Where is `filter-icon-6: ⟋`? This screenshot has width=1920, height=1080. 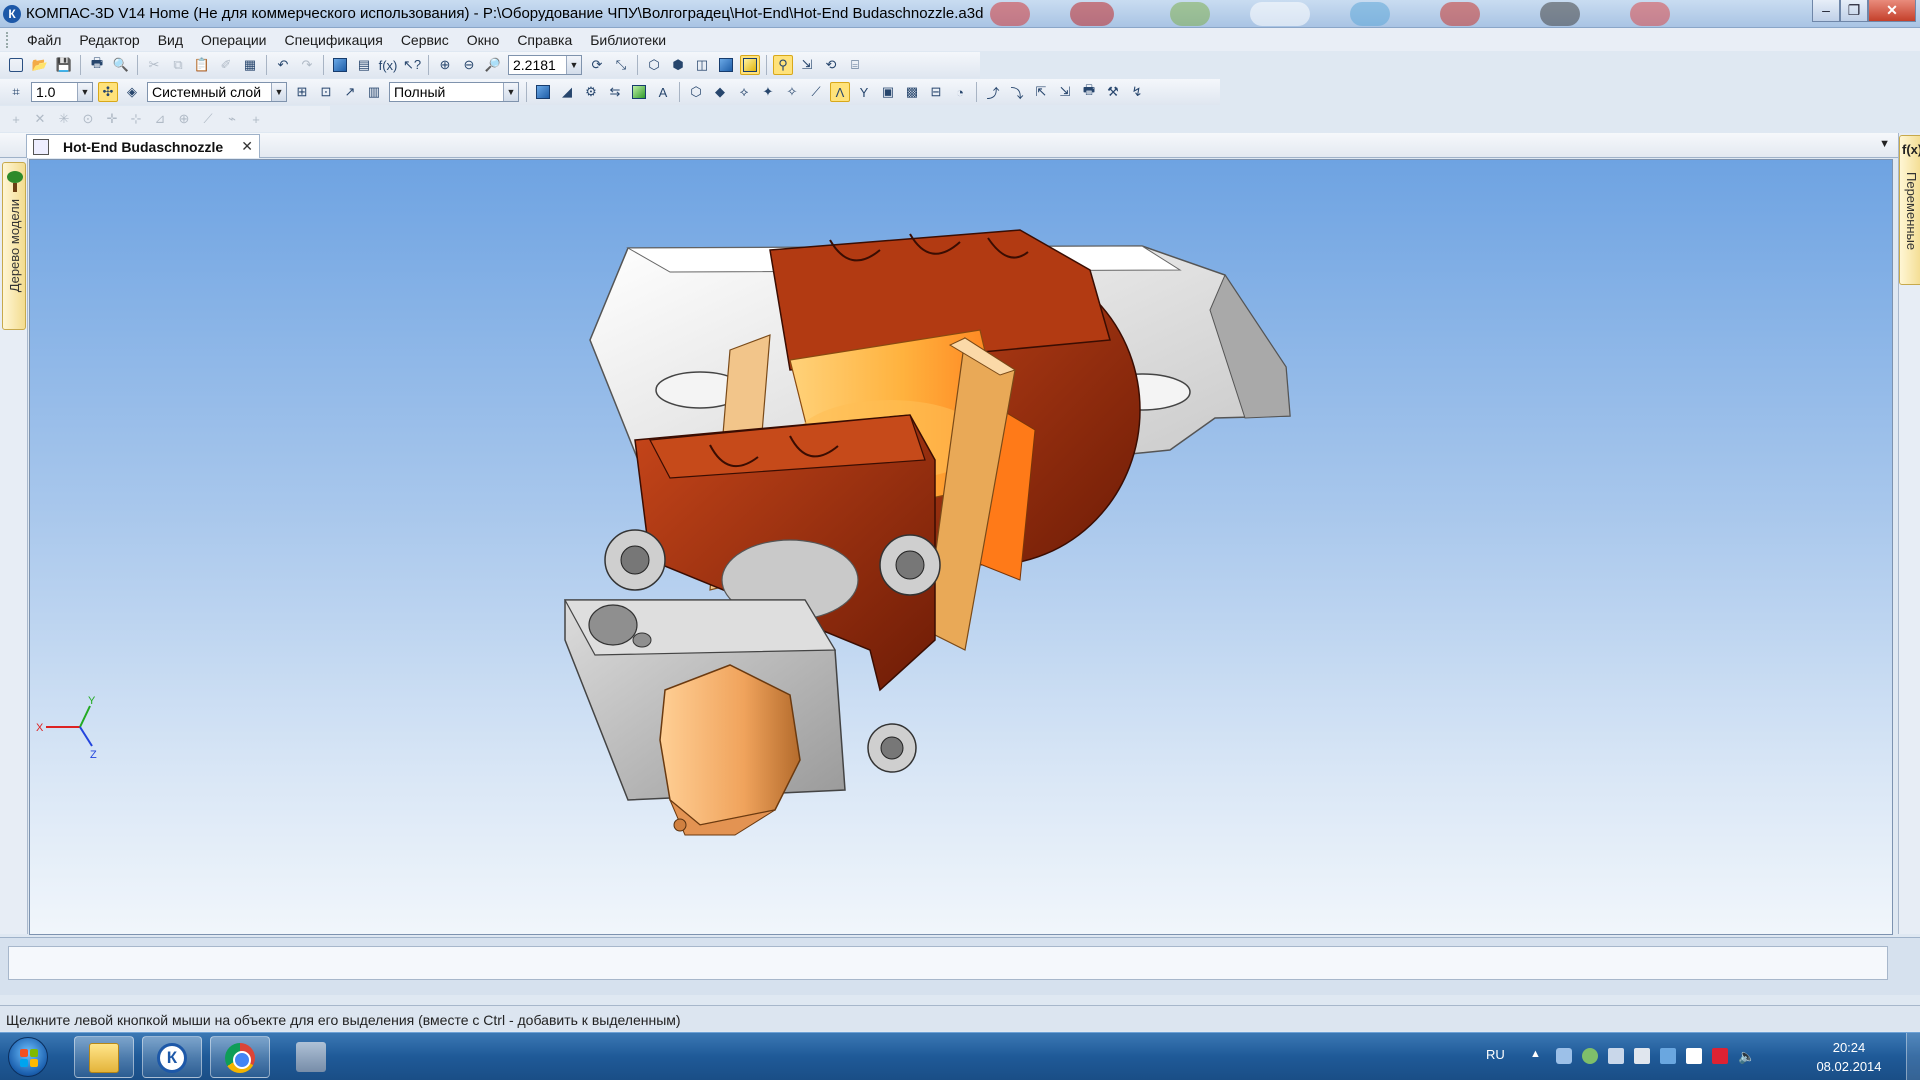 filter-icon-6: ⟋ is located at coordinates (816, 92).